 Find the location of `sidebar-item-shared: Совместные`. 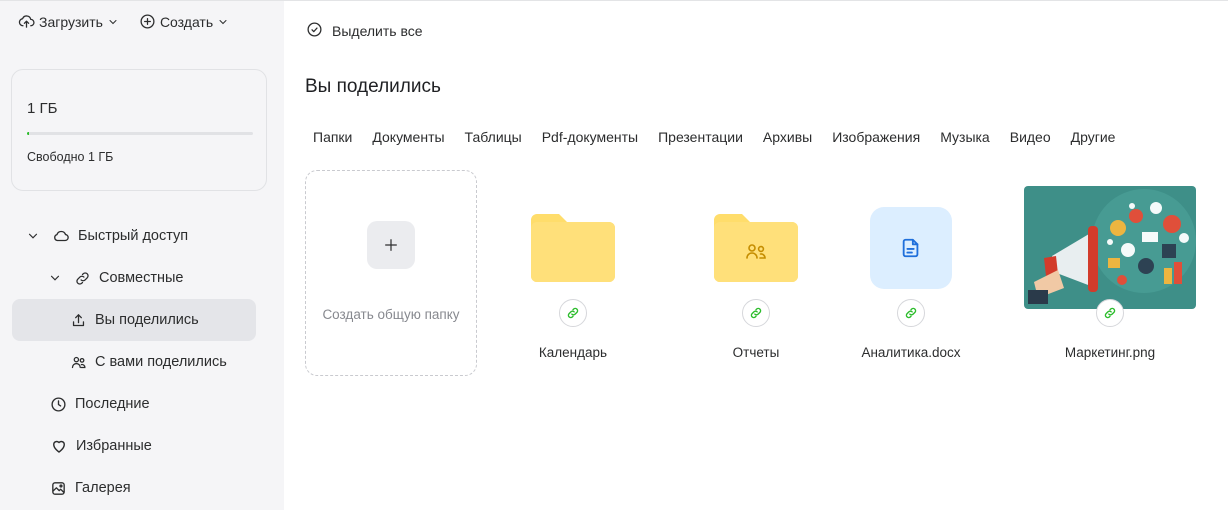

sidebar-item-shared: Совместные is located at coordinates (134, 278).